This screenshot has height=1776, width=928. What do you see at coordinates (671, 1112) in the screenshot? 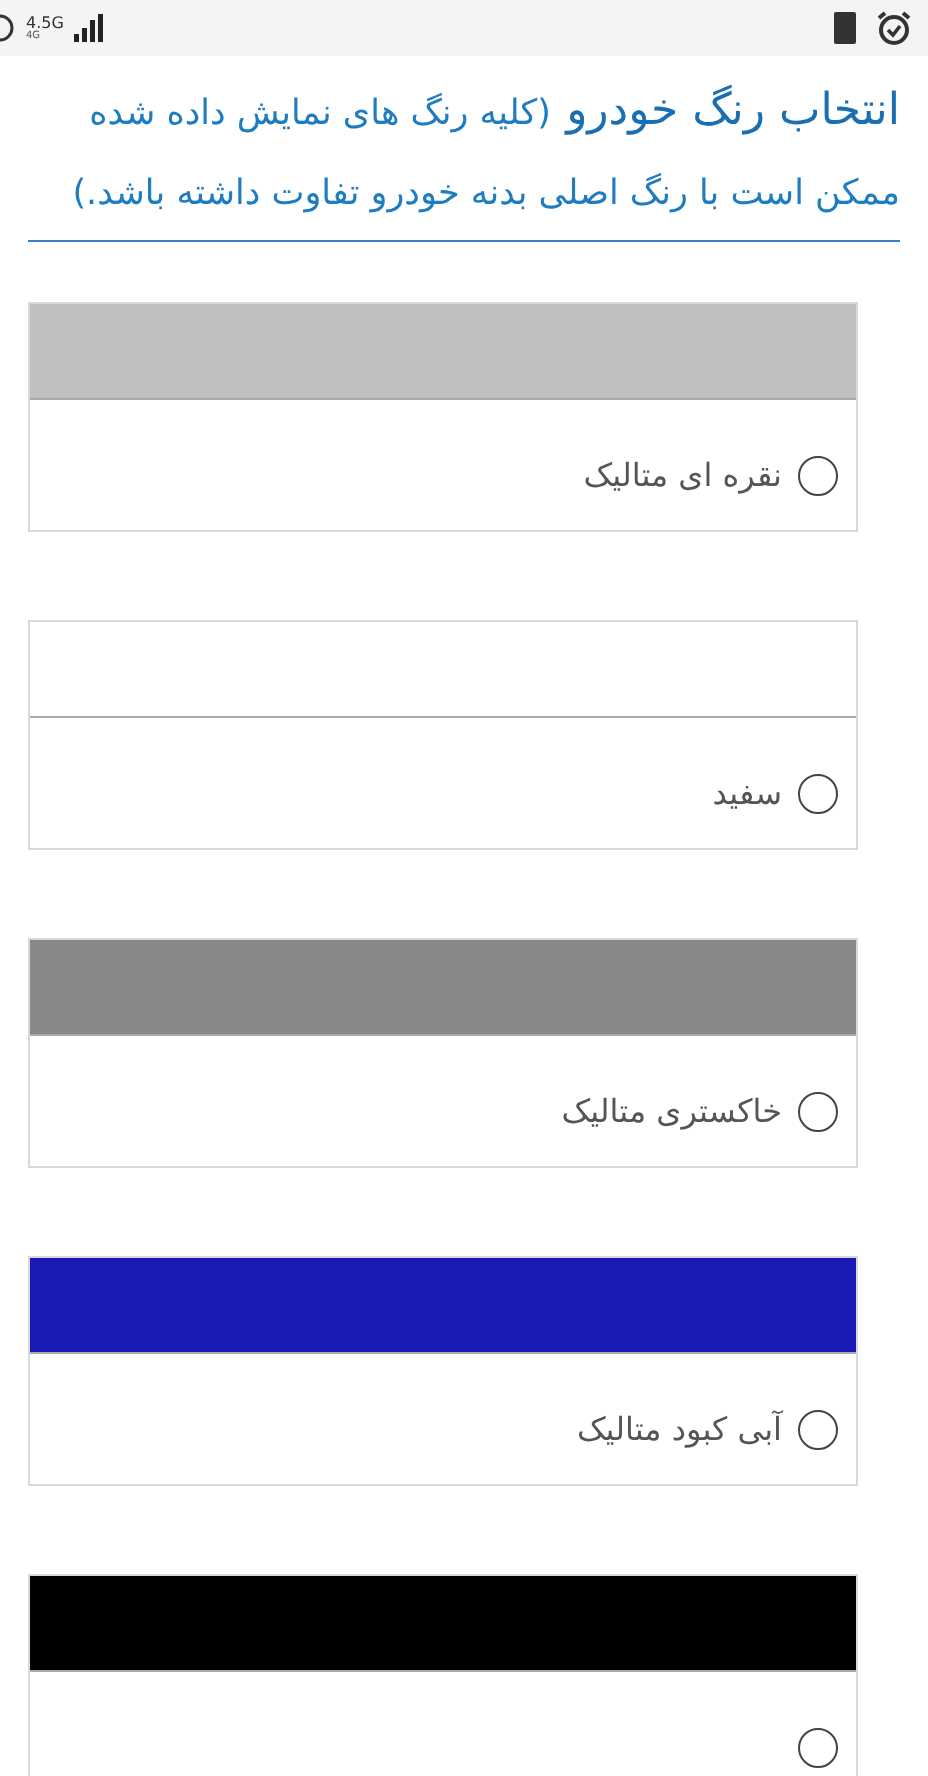
I see `color-name: خاکستری متالیک` at bounding box center [671, 1112].